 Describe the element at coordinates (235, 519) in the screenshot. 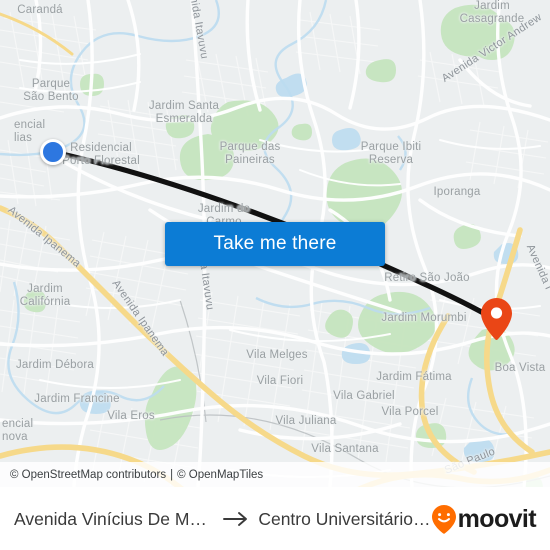

I see `arrow-right-icon` at that location.